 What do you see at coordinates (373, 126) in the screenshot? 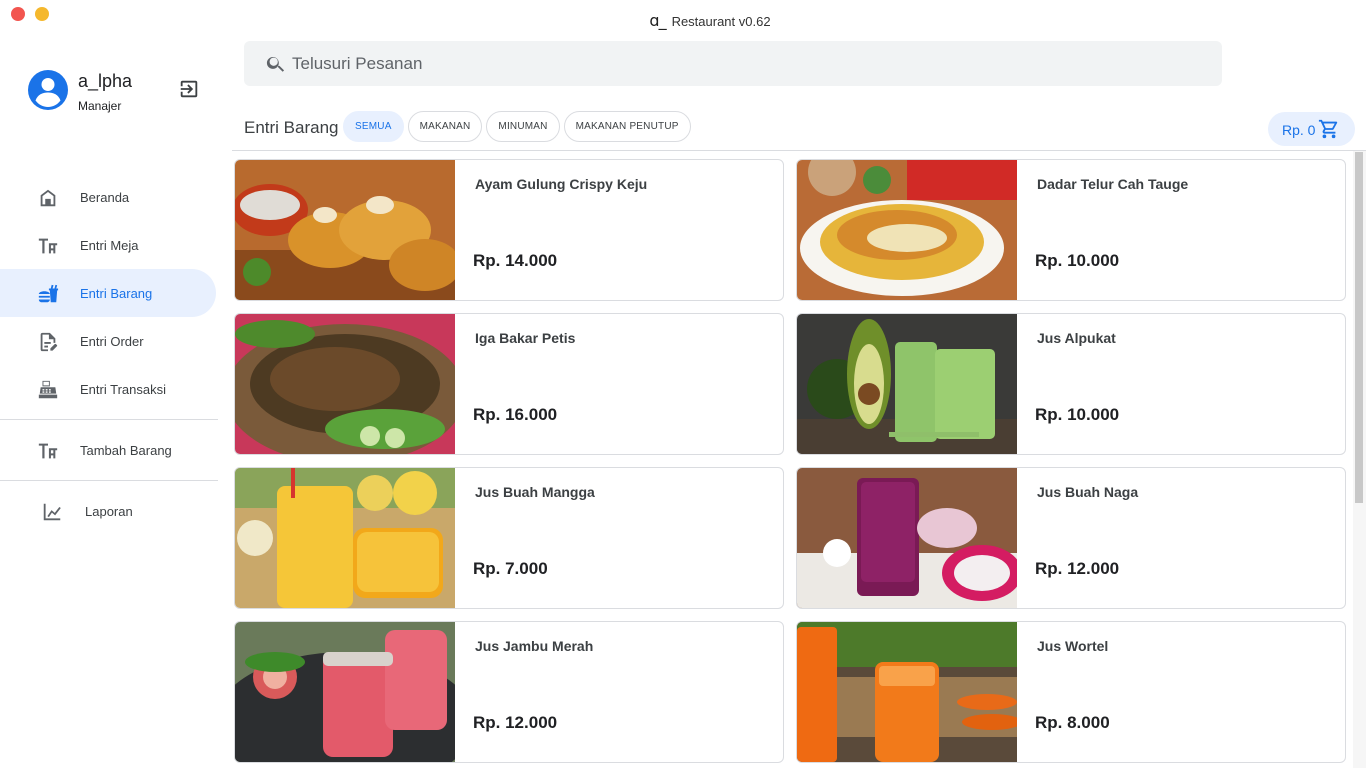
I see `filter-chip-semua: SEMUA` at bounding box center [373, 126].